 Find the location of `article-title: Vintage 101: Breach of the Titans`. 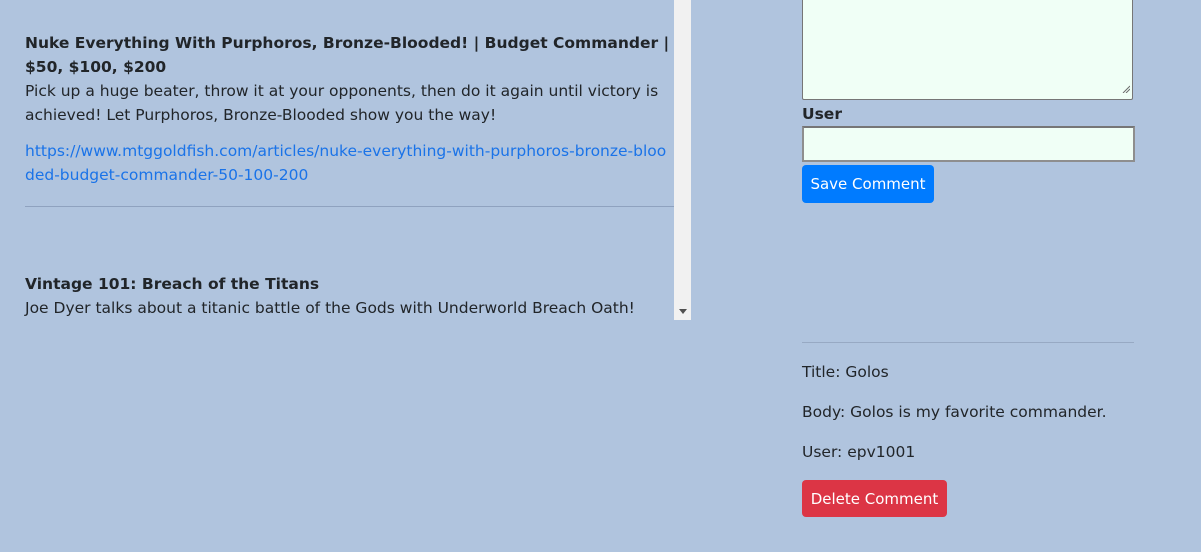

article-title: Vintage 101: Breach of the Titans is located at coordinates (172, 284).